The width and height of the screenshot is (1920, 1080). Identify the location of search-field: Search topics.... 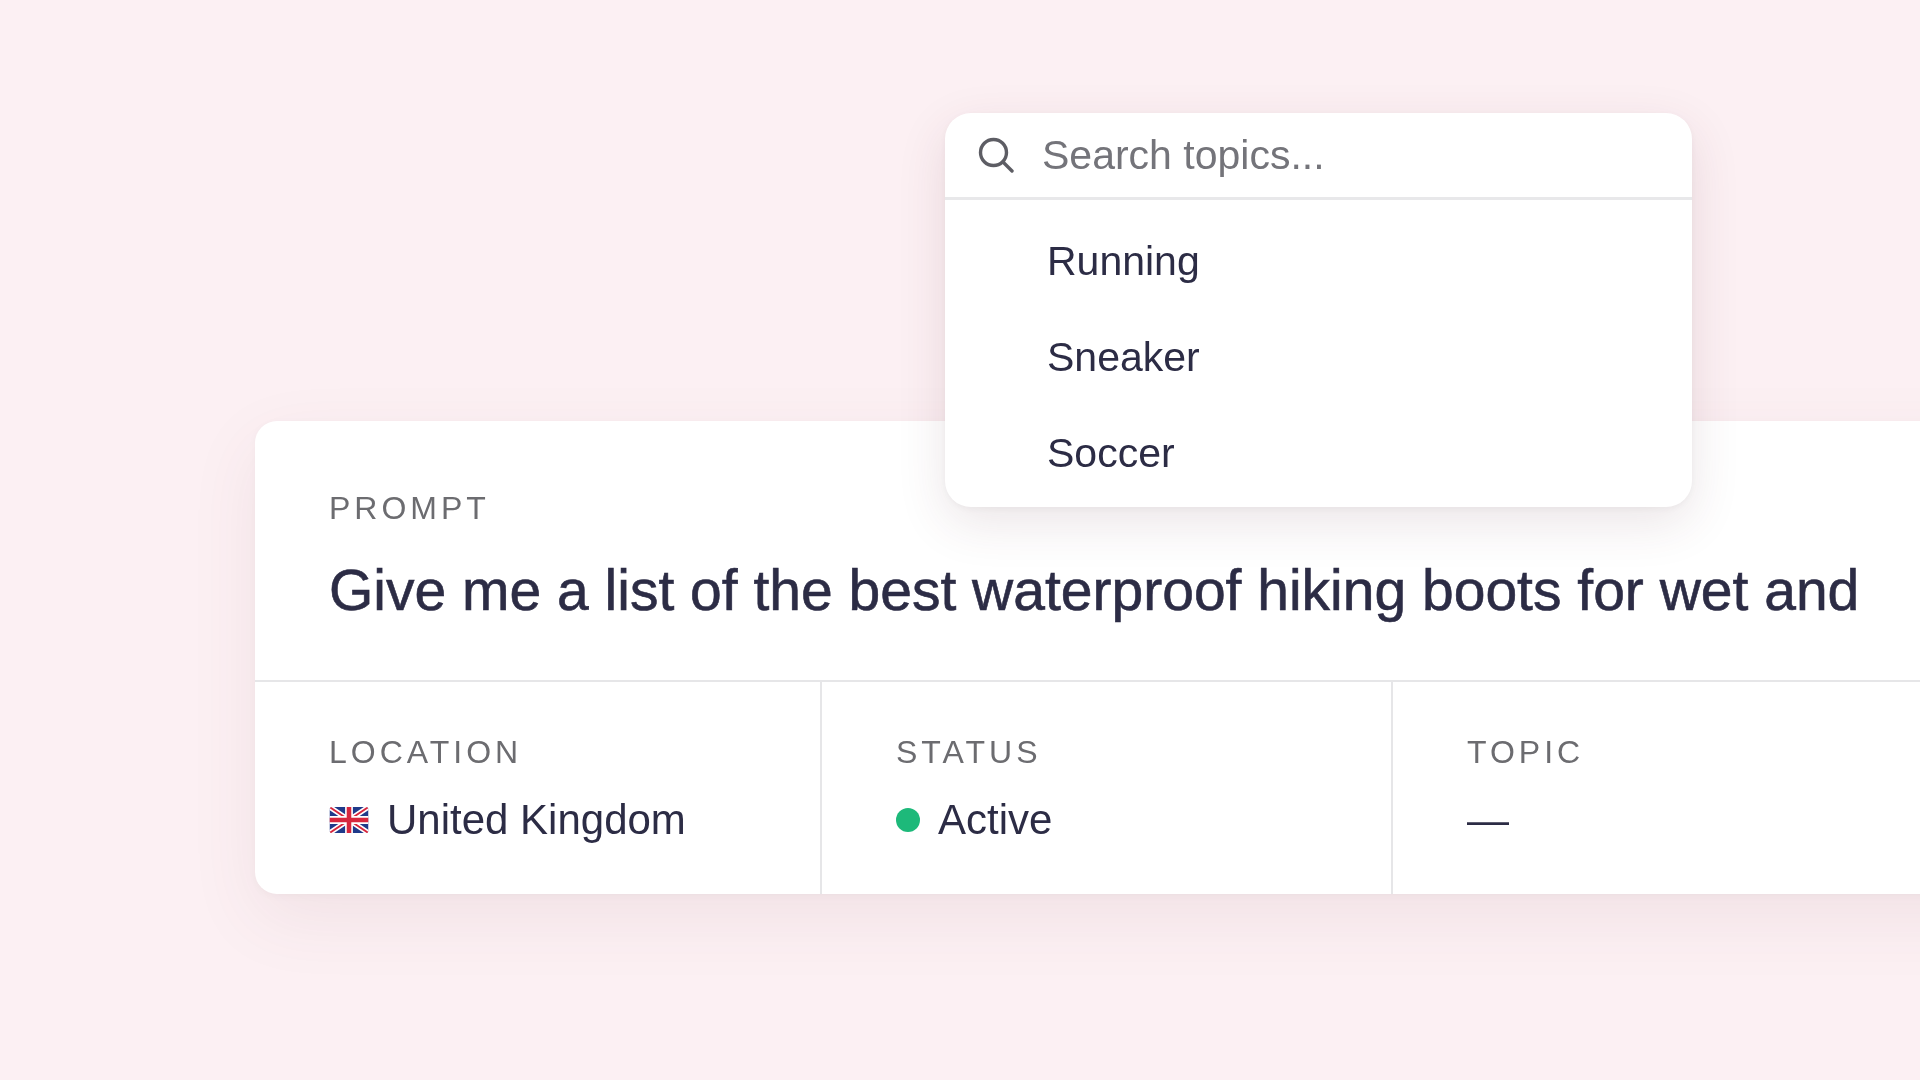
(1355, 155).